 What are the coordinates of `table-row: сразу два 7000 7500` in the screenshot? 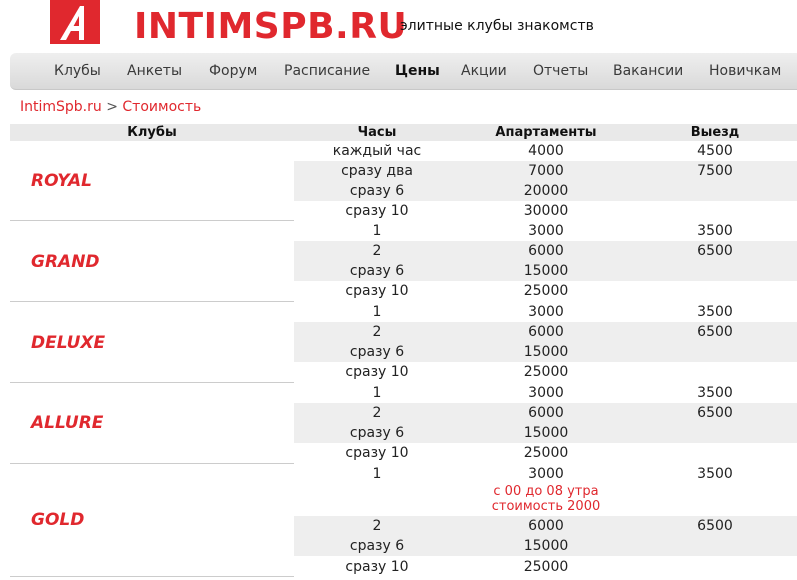 It's located at (545, 171).